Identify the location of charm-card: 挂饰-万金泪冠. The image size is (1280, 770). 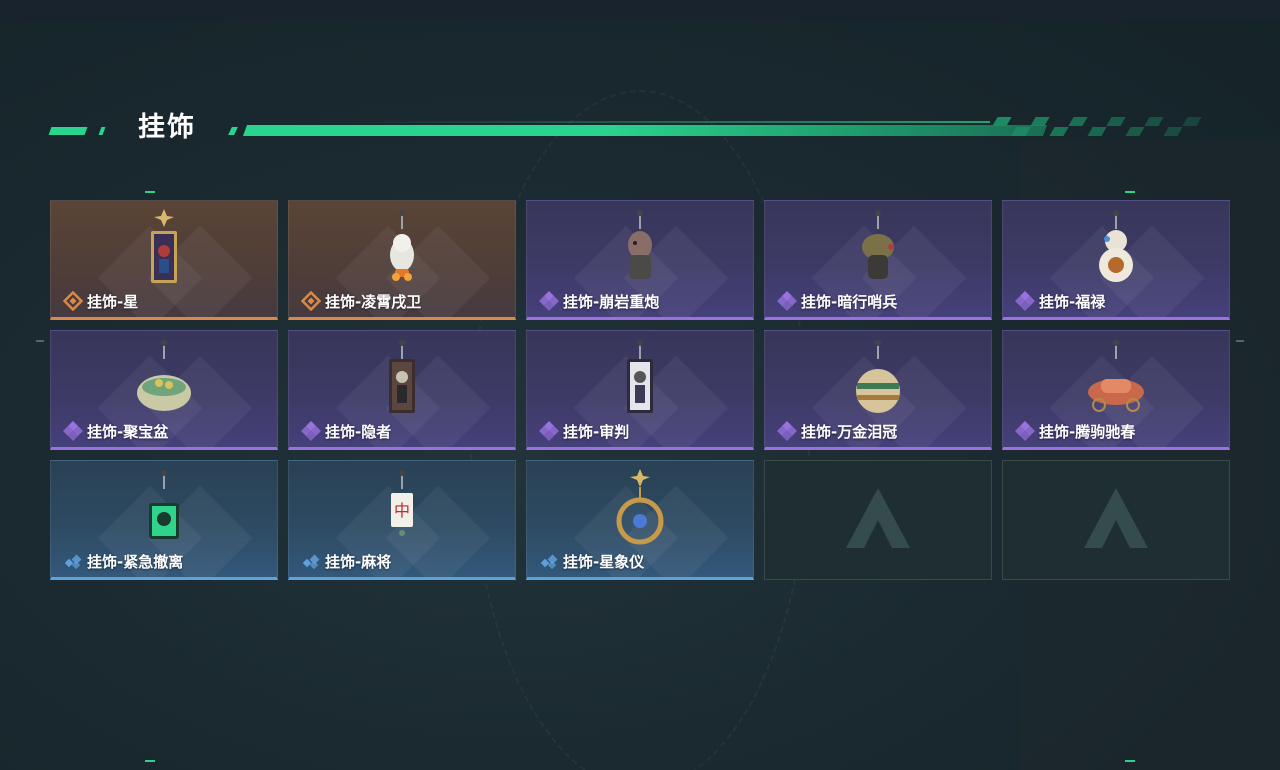
(878, 390).